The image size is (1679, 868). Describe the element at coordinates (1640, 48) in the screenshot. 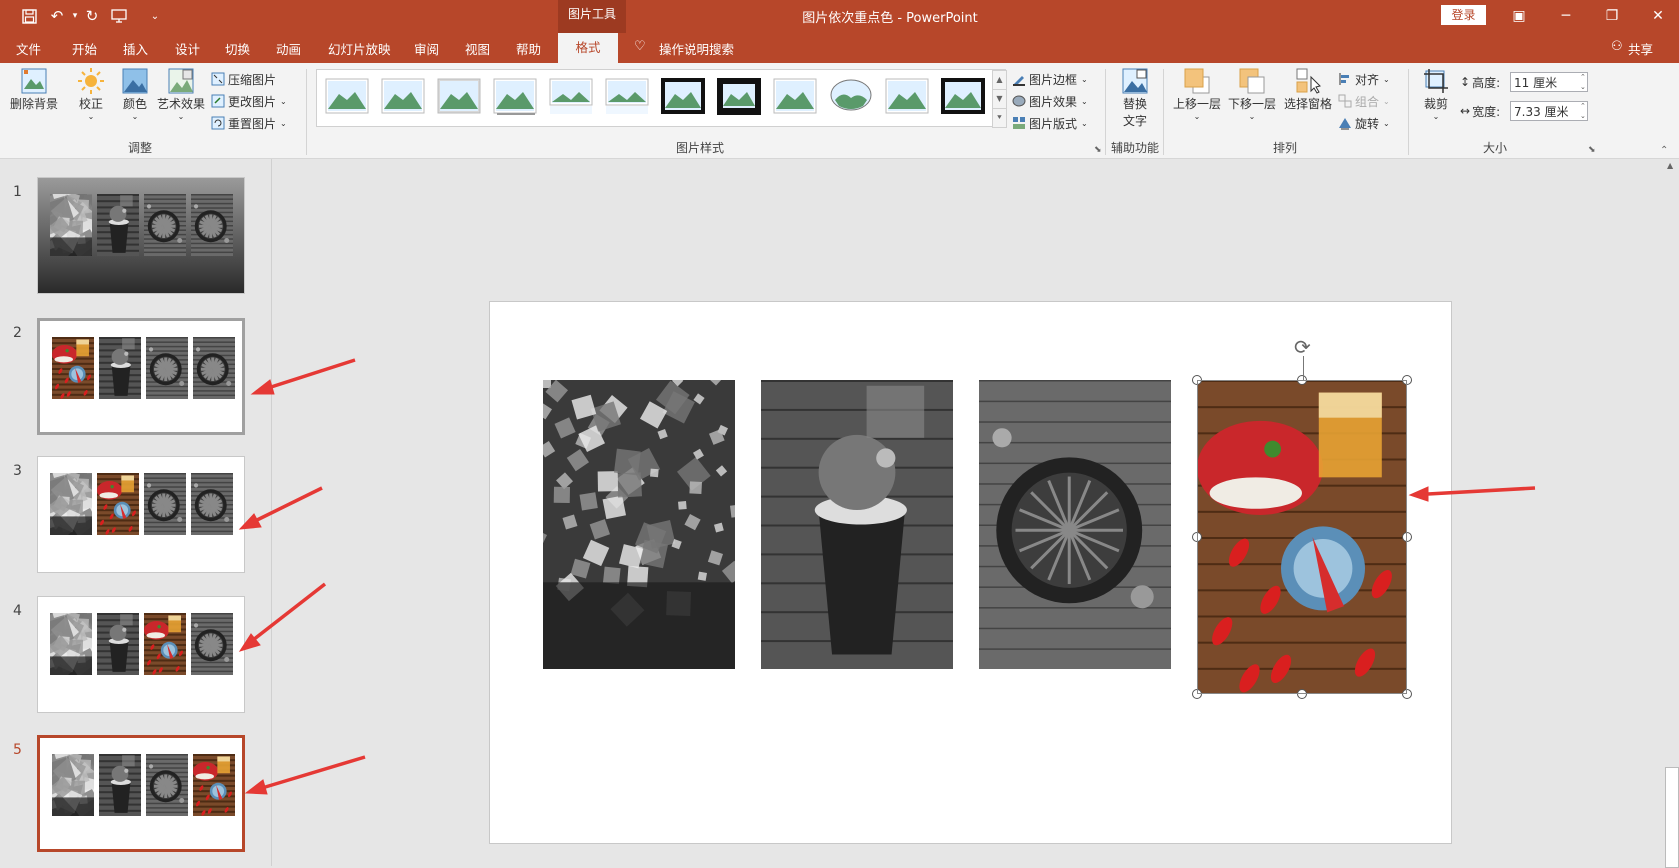

I see `share-button: 共享` at that location.